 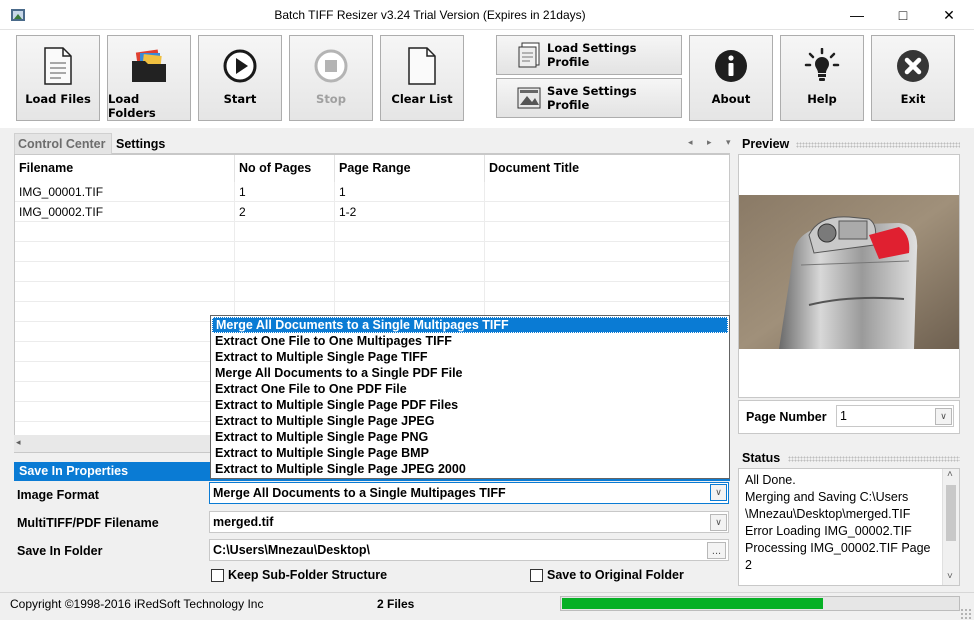 I want to click on load-folders-button: Load Folders, so click(x=149, y=78).